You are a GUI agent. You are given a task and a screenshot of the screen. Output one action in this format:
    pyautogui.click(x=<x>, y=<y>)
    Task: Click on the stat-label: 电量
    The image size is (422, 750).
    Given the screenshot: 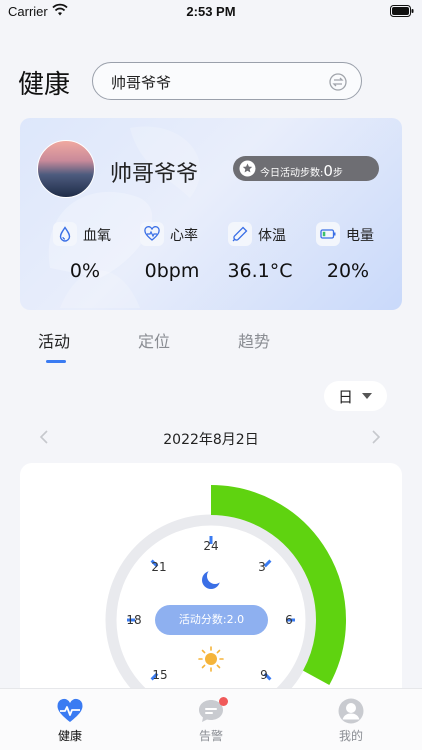 What is the action you would take?
    pyautogui.click(x=360, y=236)
    